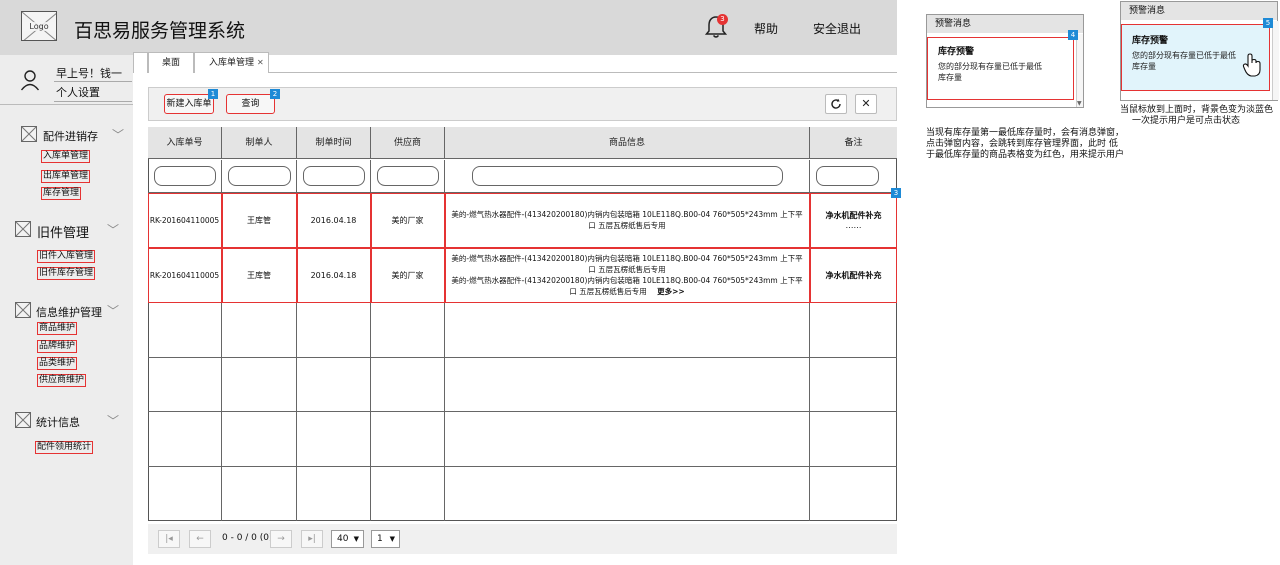  Describe the element at coordinates (189, 104) in the screenshot. I see `new-inbound-button: 新建入库单` at that location.